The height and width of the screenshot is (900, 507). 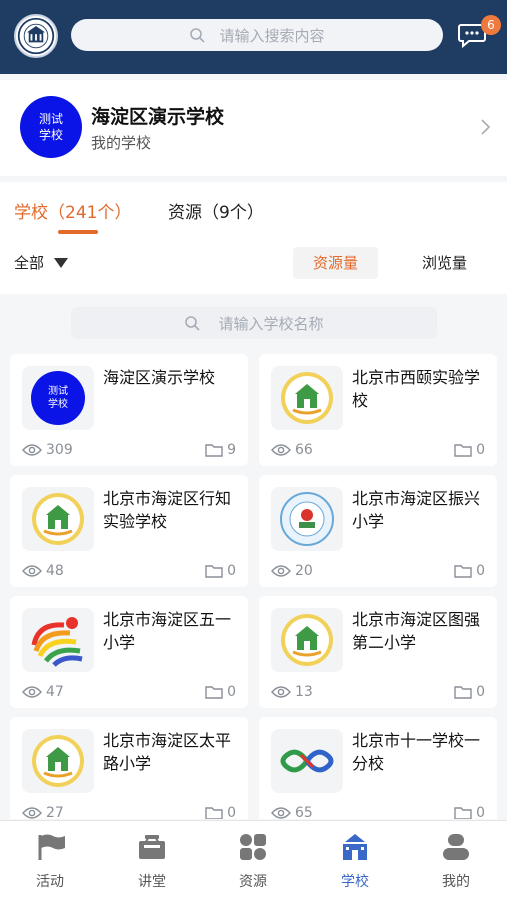 What do you see at coordinates (220, 450) in the screenshot?
I see `resource-count: 9` at bounding box center [220, 450].